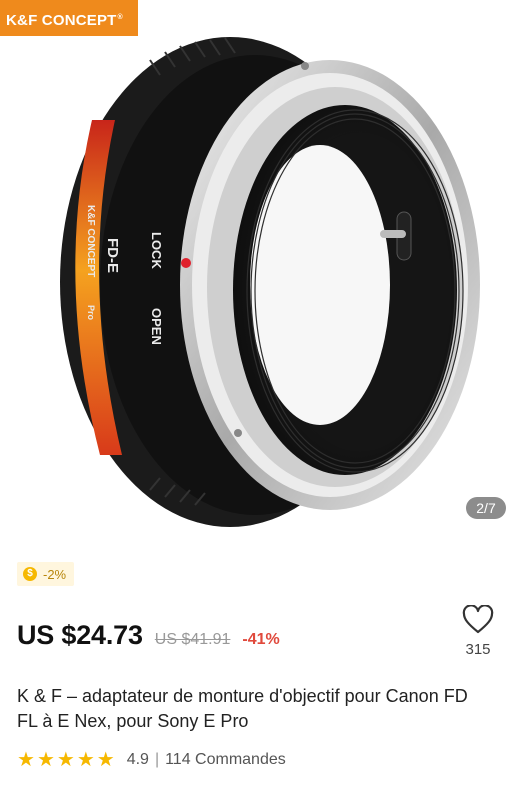 Image resolution: width=529 pixels, height=794 pixels. What do you see at coordinates (261, 639) in the screenshot?
I see `discount-percent: -41%` at bounding box center [261, 639].